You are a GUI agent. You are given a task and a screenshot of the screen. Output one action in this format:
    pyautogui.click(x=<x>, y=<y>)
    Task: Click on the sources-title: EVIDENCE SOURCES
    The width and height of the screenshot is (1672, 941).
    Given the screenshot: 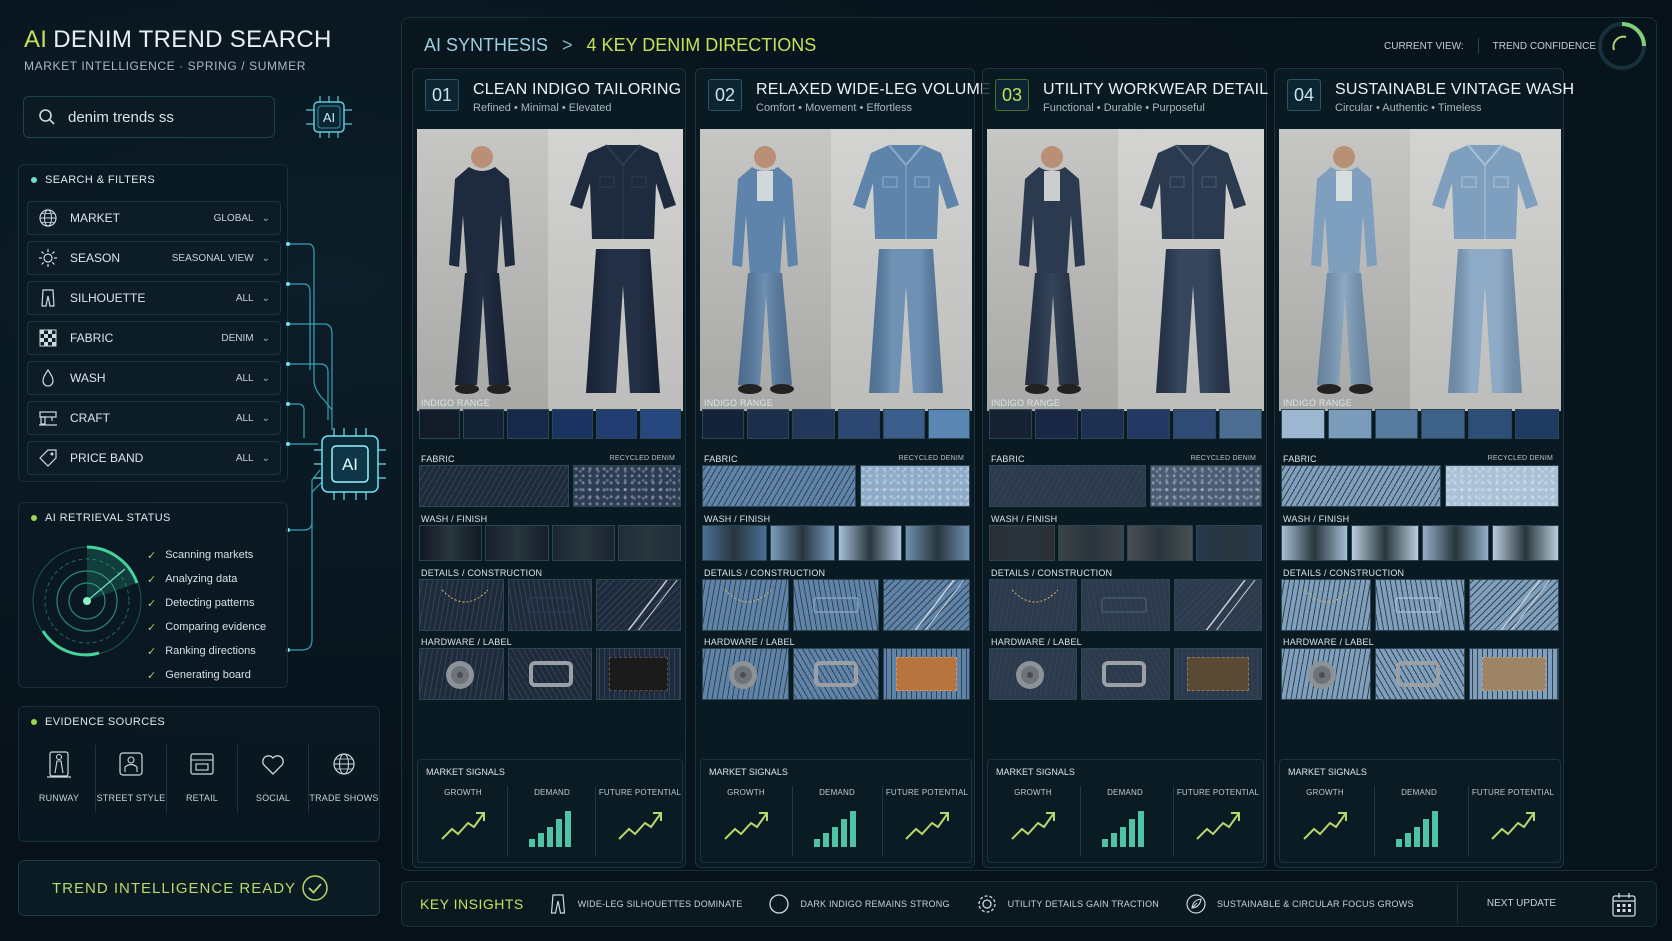 What is the action you would take?
    pyautogui.click(x=98, y=722)
    